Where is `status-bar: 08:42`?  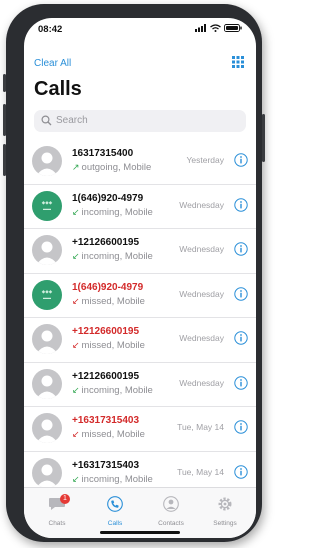
status-bar: 08:42 is located at coordinates (140, 29).